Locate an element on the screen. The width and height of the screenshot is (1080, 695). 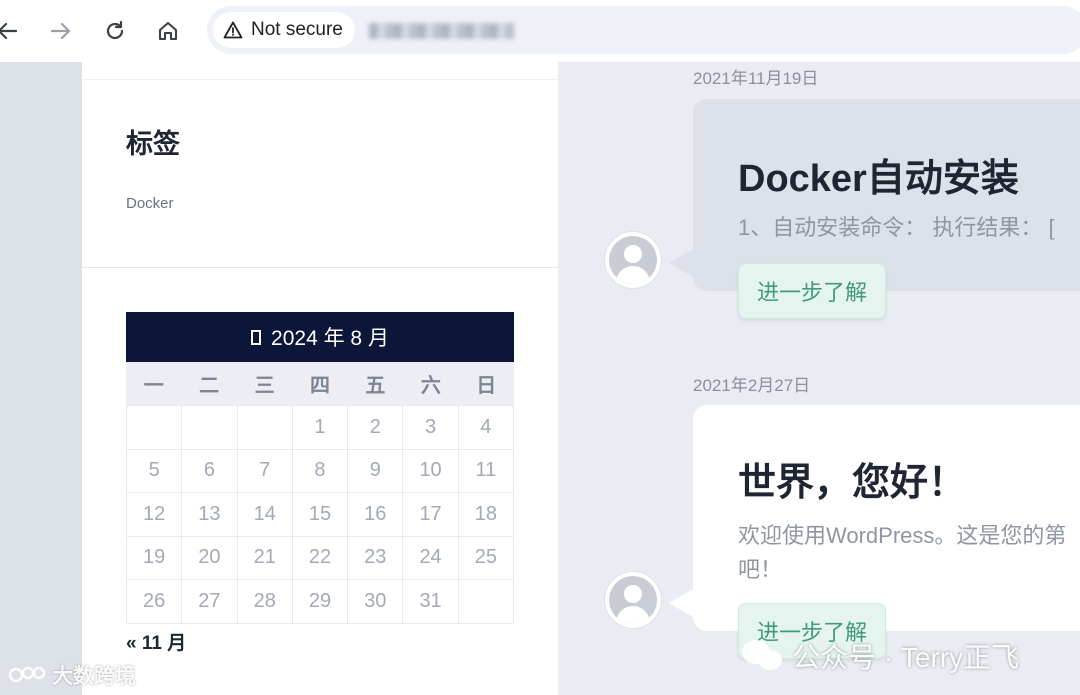
weekday-header: 六 is located at coordinates (430, 386).